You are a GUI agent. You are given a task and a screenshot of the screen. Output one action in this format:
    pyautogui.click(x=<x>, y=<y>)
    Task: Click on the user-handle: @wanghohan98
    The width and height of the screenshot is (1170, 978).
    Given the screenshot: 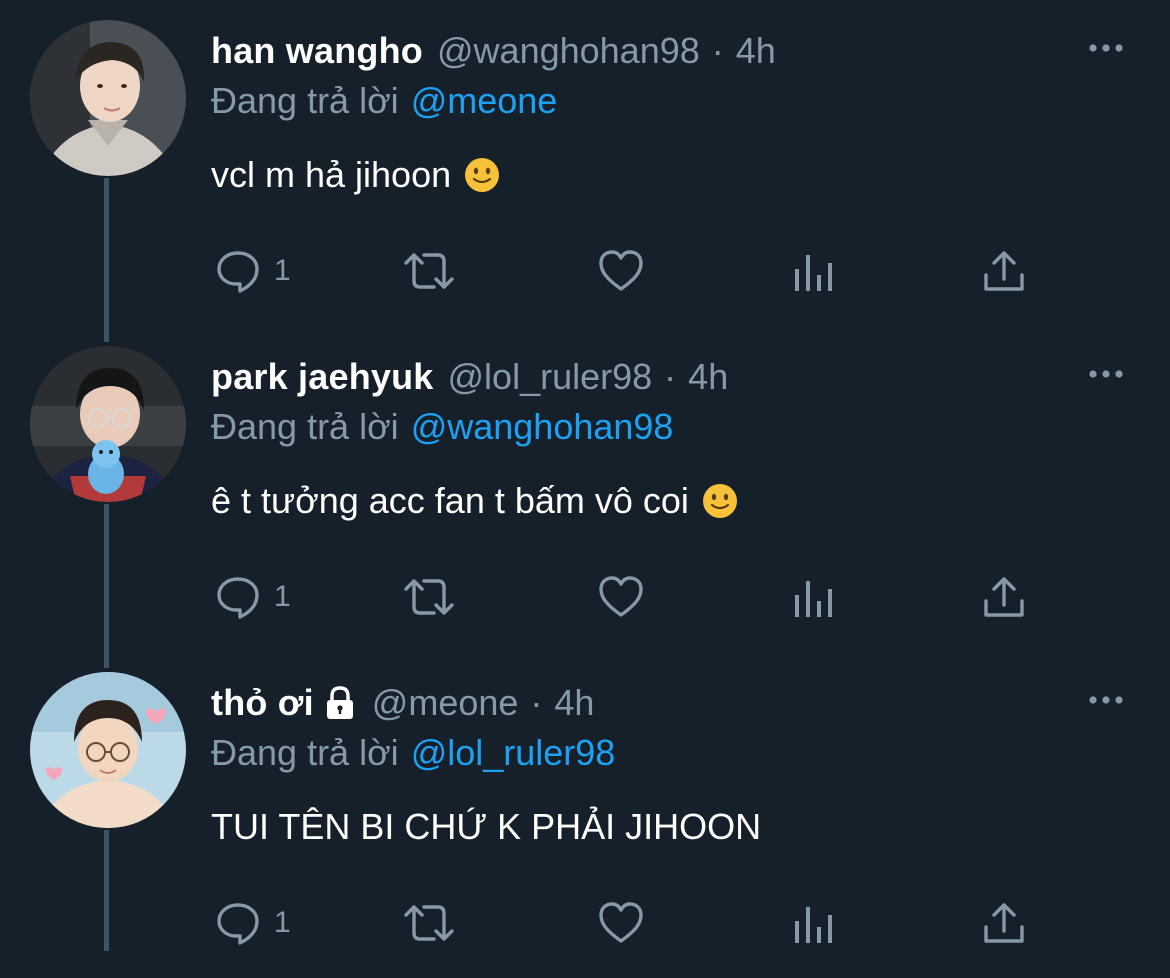 What is the action you would take?
    pyautogui.click(x=568, y=51)
    